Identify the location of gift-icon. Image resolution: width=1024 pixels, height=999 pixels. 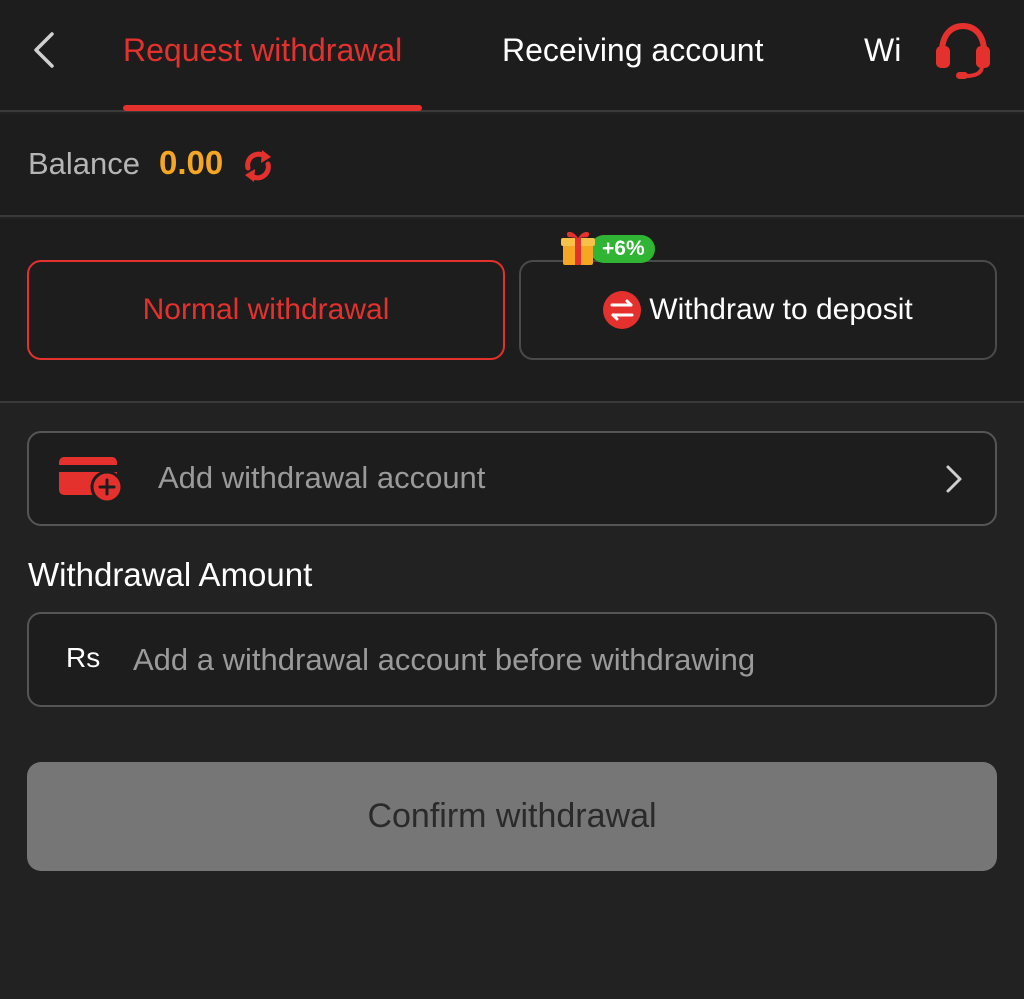
(578, 248).